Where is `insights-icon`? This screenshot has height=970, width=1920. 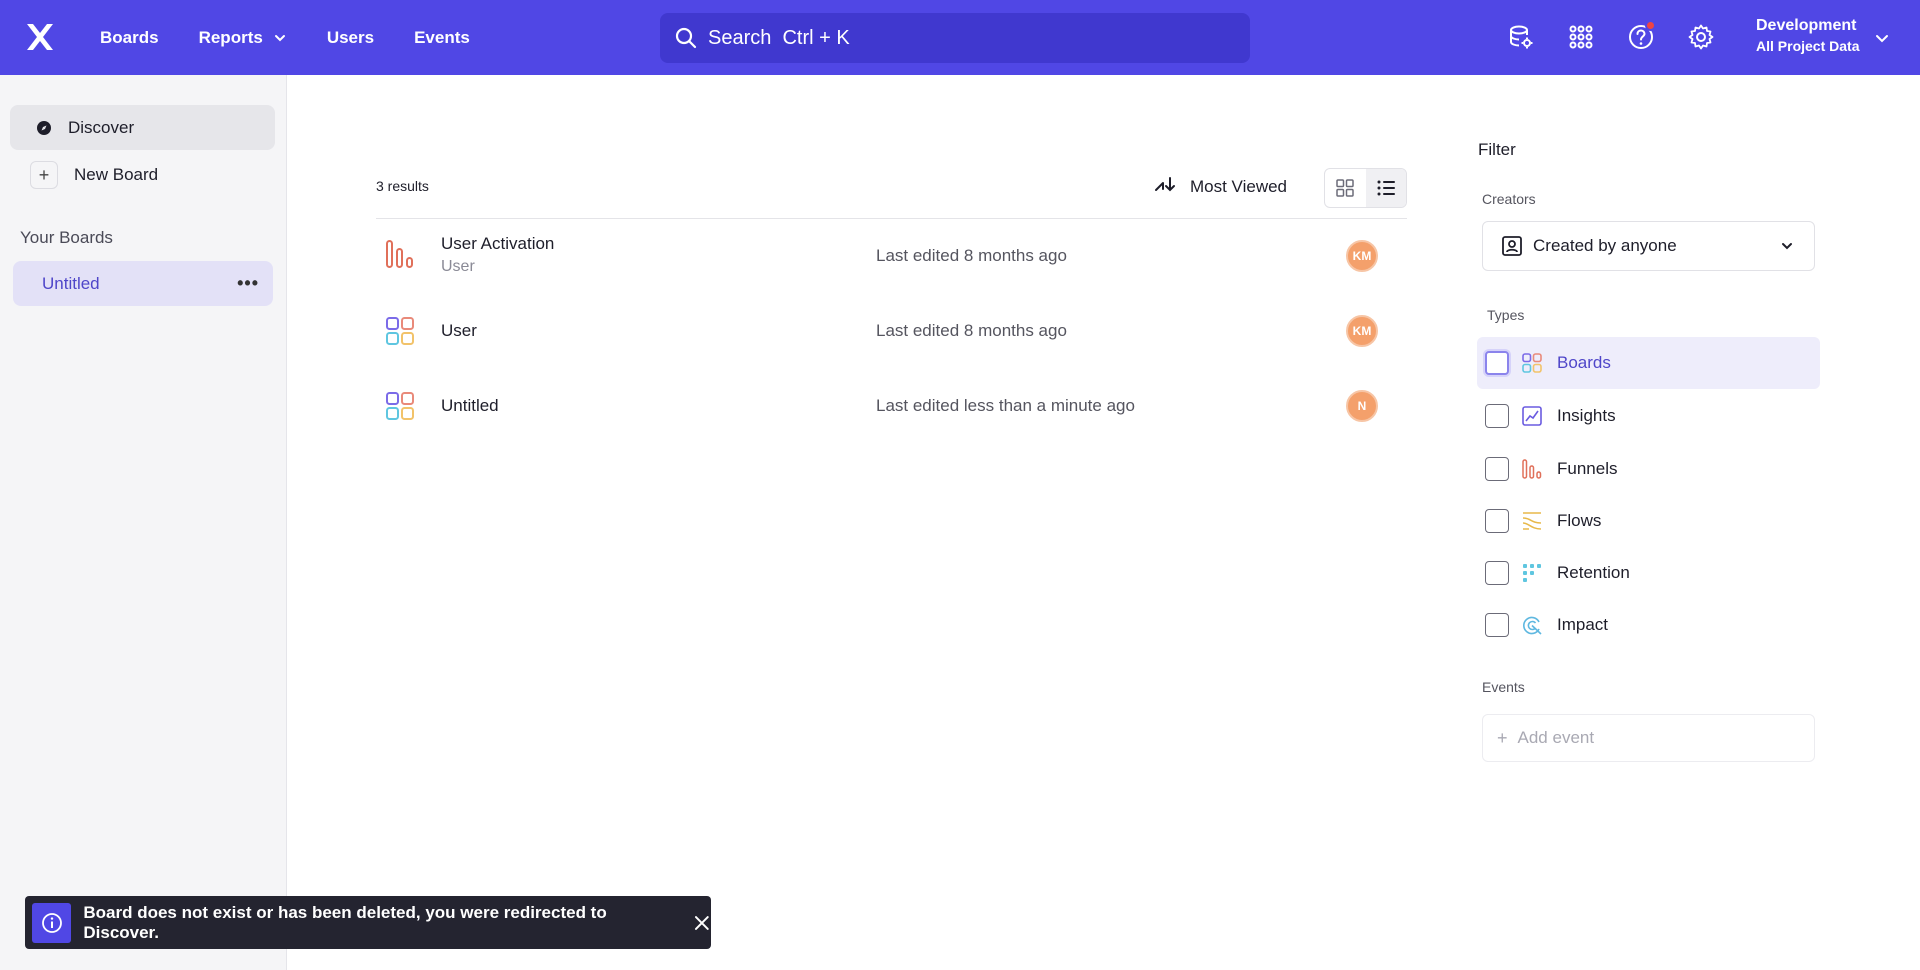 insights-icon is located at coordinates (1532, 416).